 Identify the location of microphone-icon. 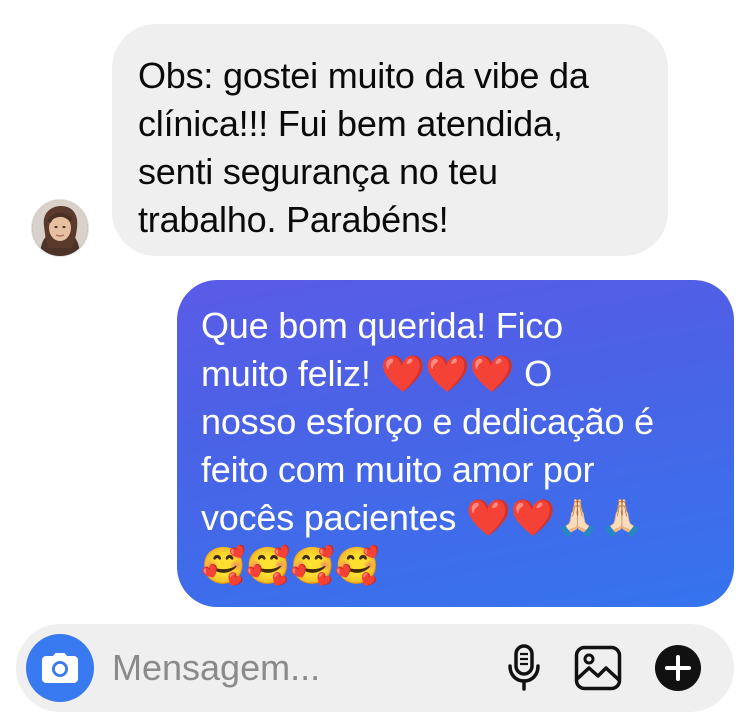
(524, 667).